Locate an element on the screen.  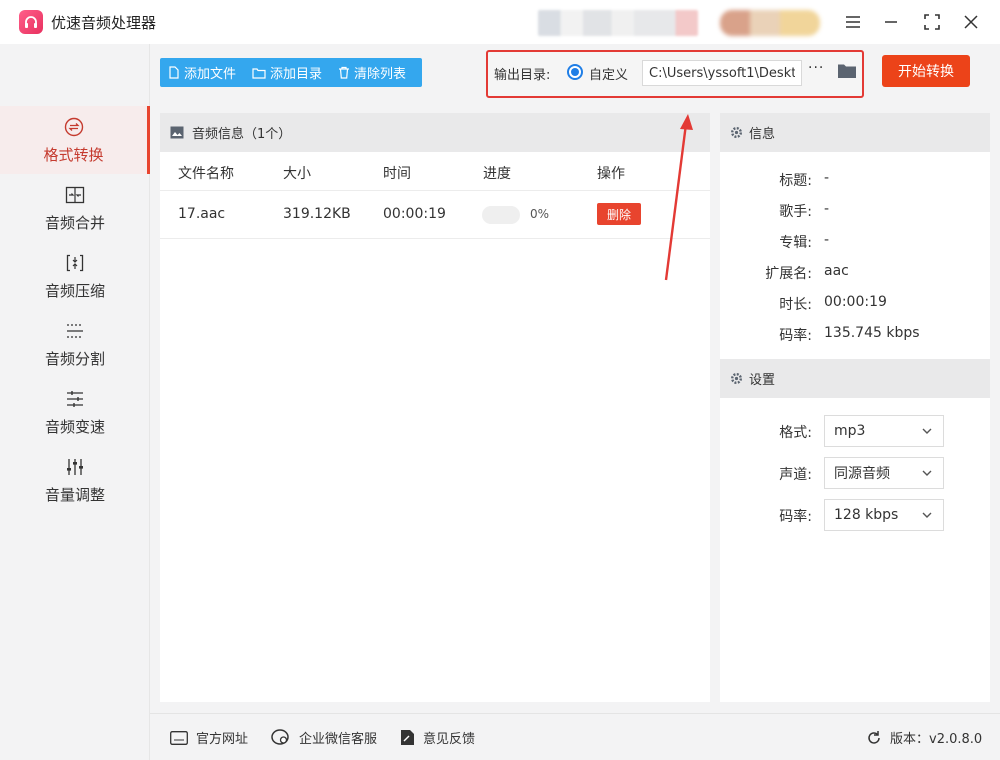
table-header: 文件名称 大小 时间 进度 操作 is located at coordinates (435, 171).